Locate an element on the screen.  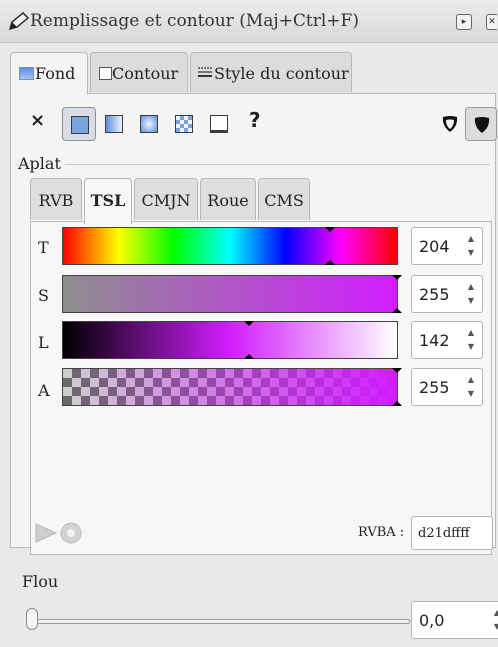
tab-stroke-label: Contour is located at coordinates (145, 73).